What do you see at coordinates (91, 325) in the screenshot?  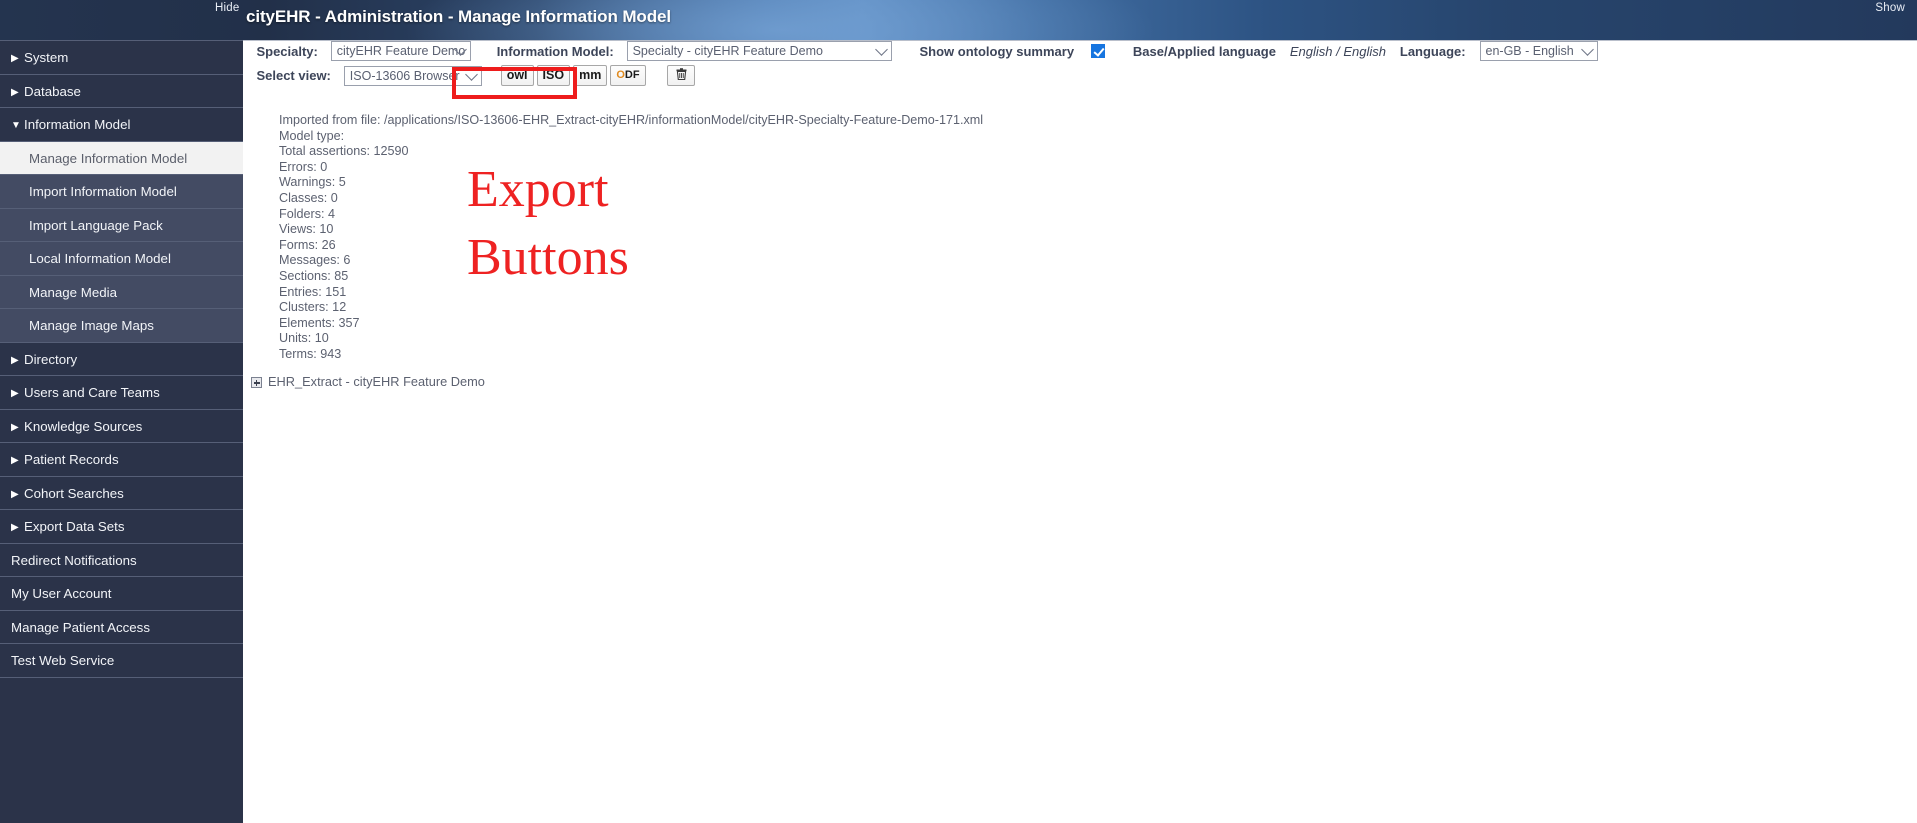 I see `sidebar-item-label: Manage Image Maps` at bounding box center [91, 325].